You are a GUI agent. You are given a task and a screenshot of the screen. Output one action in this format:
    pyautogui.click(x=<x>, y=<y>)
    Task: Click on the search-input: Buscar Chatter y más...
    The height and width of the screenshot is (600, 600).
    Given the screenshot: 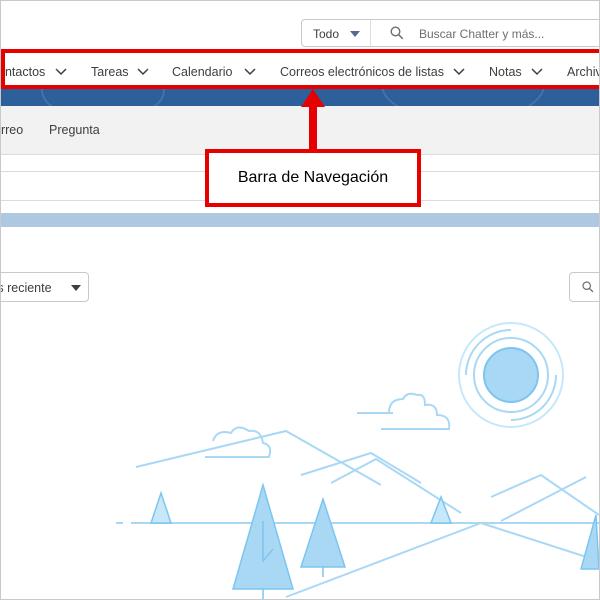 What is the action you would take?
    pyautogui.click(x=481, y=34)
    